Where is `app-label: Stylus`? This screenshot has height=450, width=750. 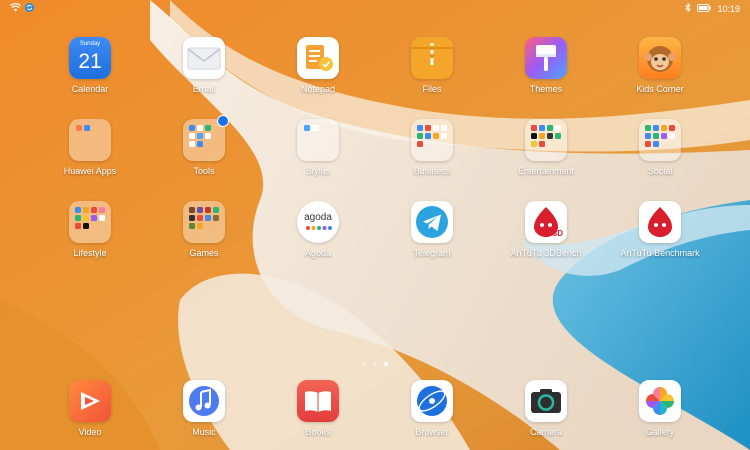
app-label: Stylus is located at coordinates (318, 171).